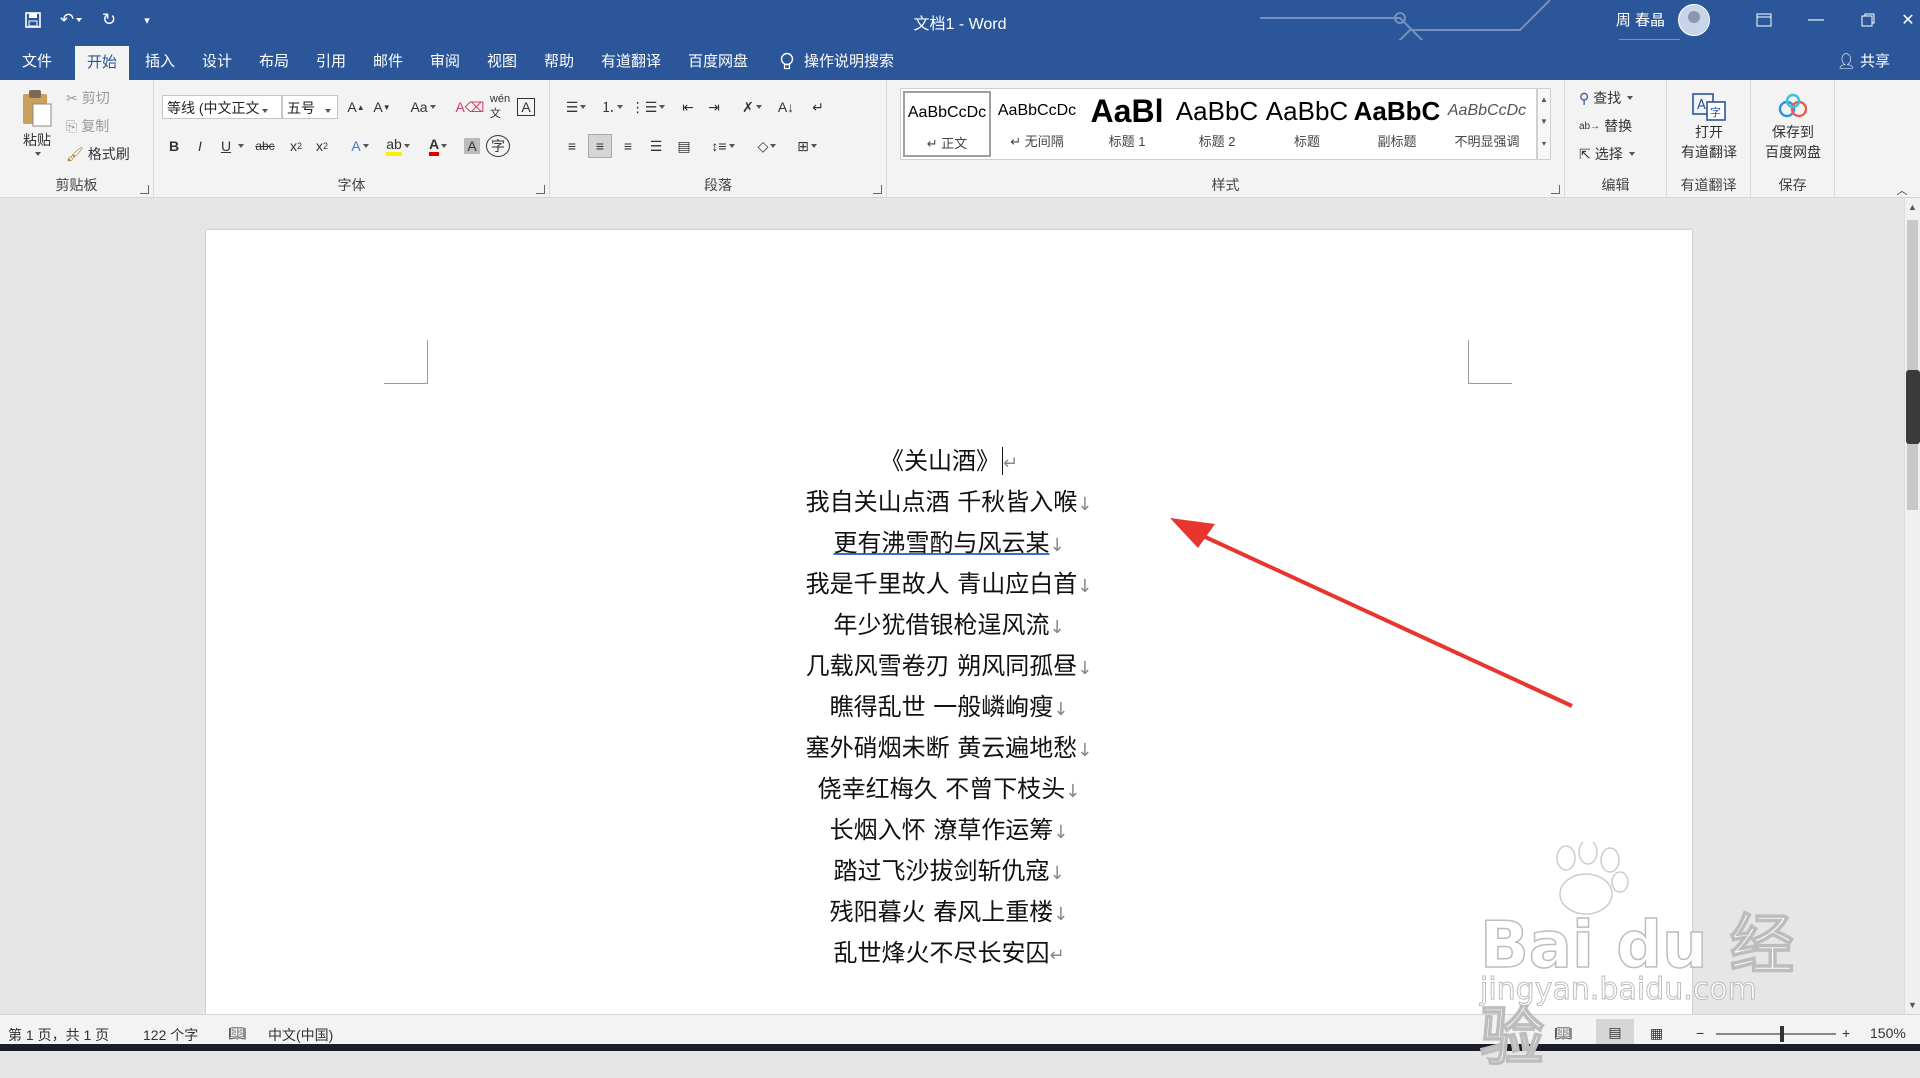 This screenshot has height=1078, width=1920. What do you see at coordinates (1037, 124) in the screenshot?
I see `style-no-spacing: AaBbCcDc ↵ 无间隔` at bounding box center [1037, 124].